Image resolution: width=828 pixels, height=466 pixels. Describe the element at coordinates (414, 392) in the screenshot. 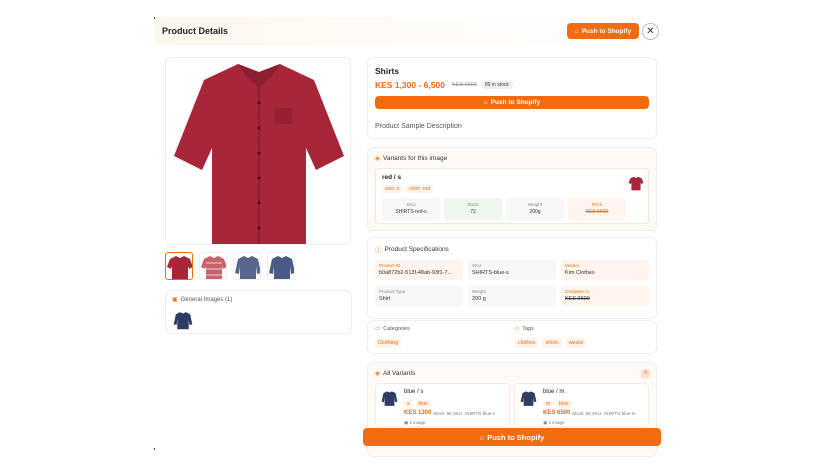

I see `variant-name: blue / s` at that location.